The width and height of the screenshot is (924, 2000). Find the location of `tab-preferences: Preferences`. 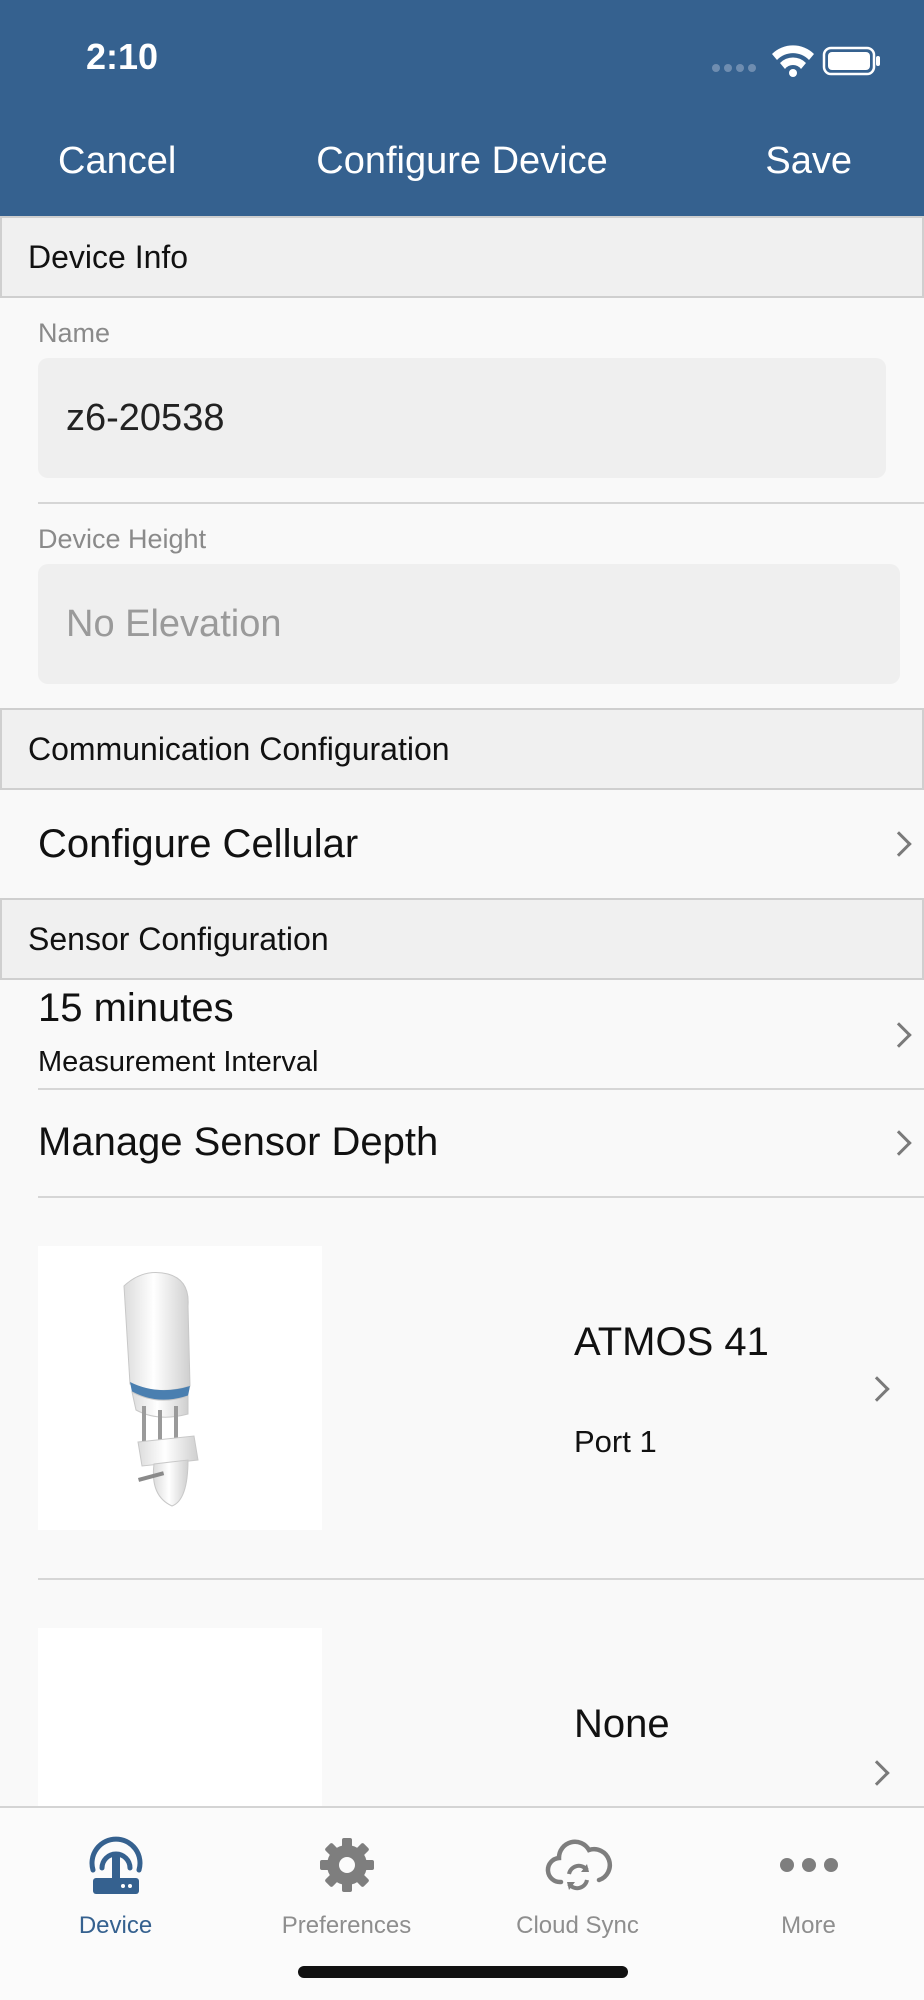

tab-preferences: Preferences is located at coordinates (346, 1883).